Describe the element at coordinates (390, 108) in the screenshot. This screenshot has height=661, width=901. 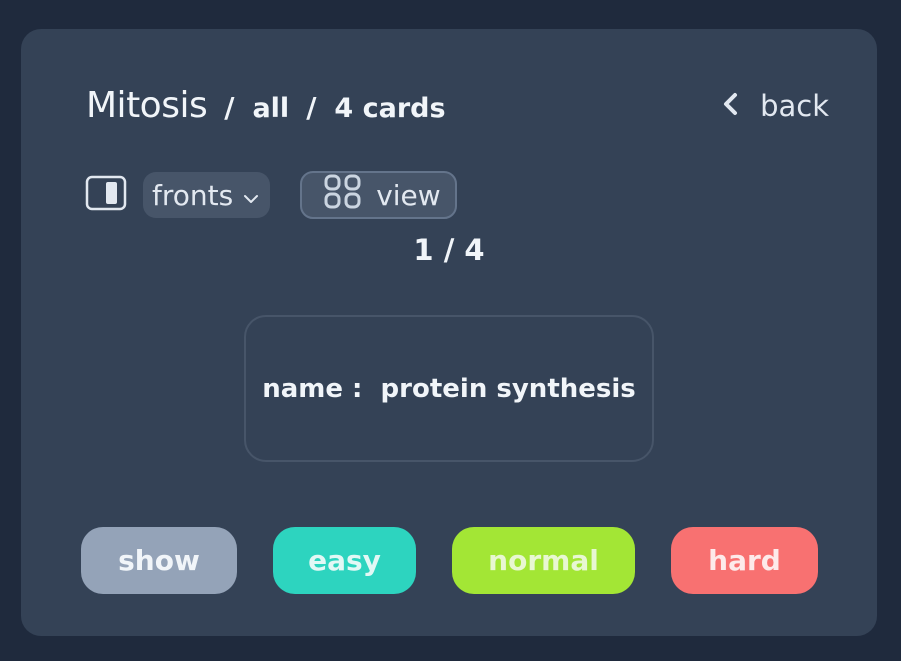
I see `card-count: 4 cards` at that location.